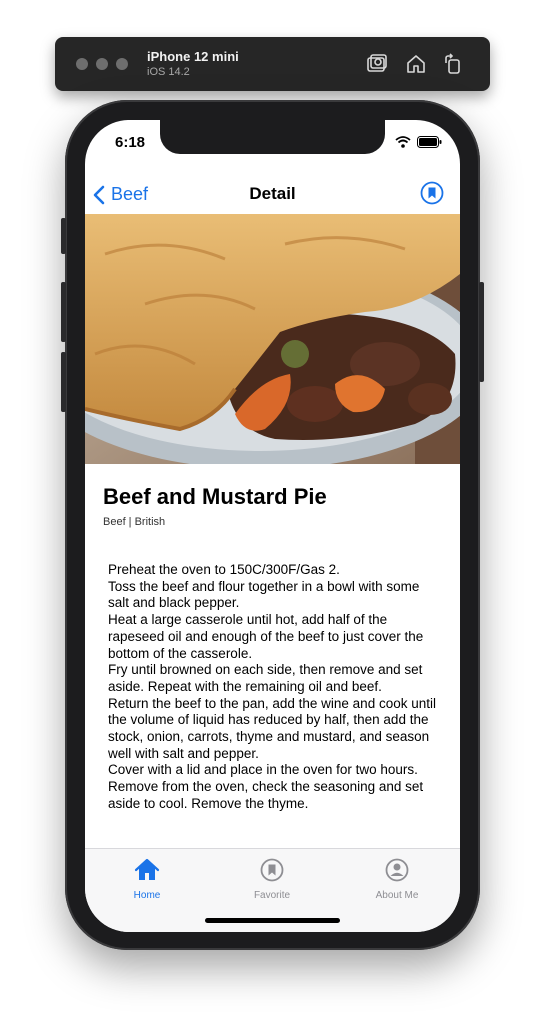  I want to click on navigation-bar: Beef Detail, so click(272, 195).